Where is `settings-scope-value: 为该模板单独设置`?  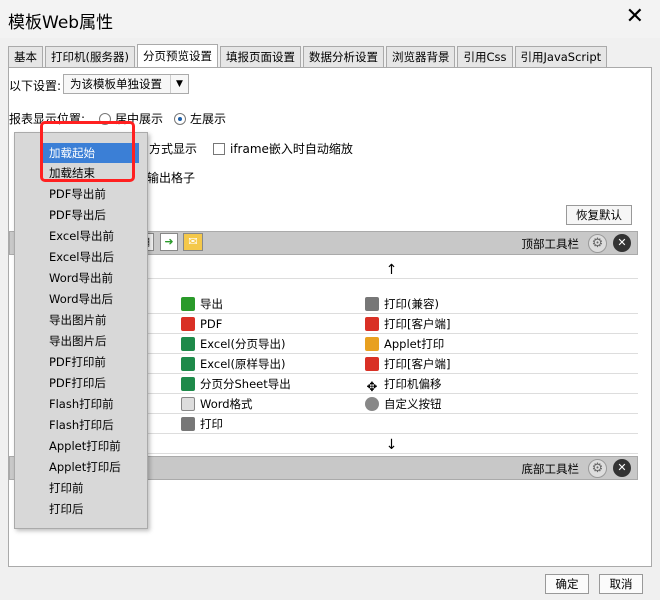
settings-scope-value: 为该模板单独设置 is located at coordinates (116, 84).